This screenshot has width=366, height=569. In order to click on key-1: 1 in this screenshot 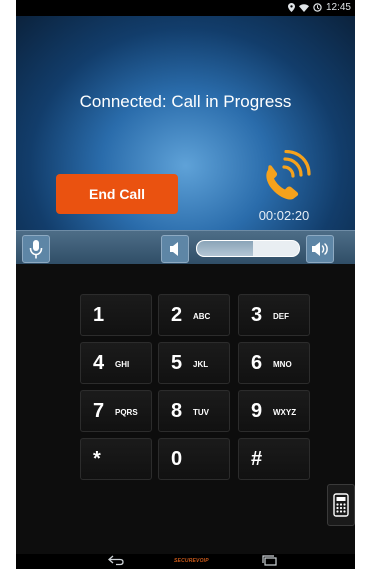, I will do `click(116, 315)`.